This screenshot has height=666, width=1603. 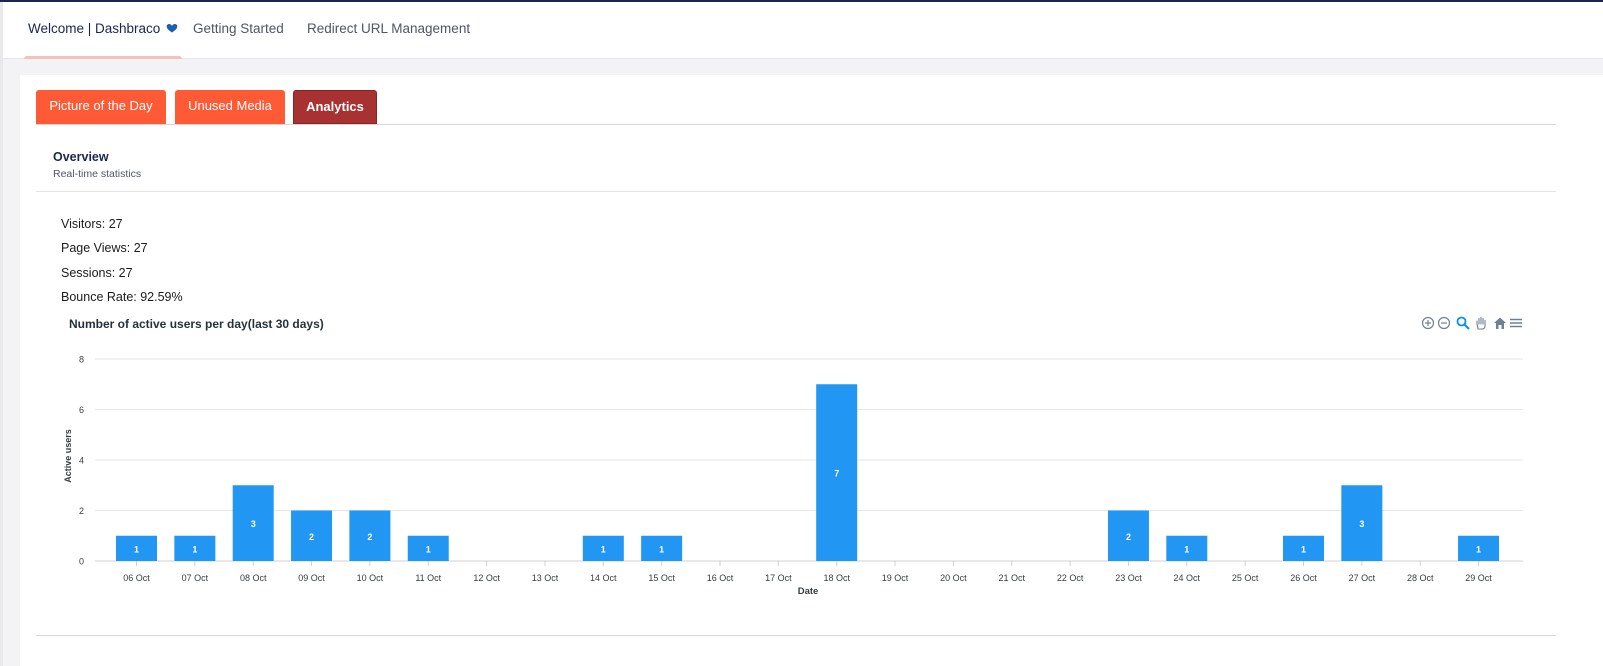 What do you see at coordinates (172, 28) in the screenshot?
I see `heart-icon` at bounding box center [172, 28].